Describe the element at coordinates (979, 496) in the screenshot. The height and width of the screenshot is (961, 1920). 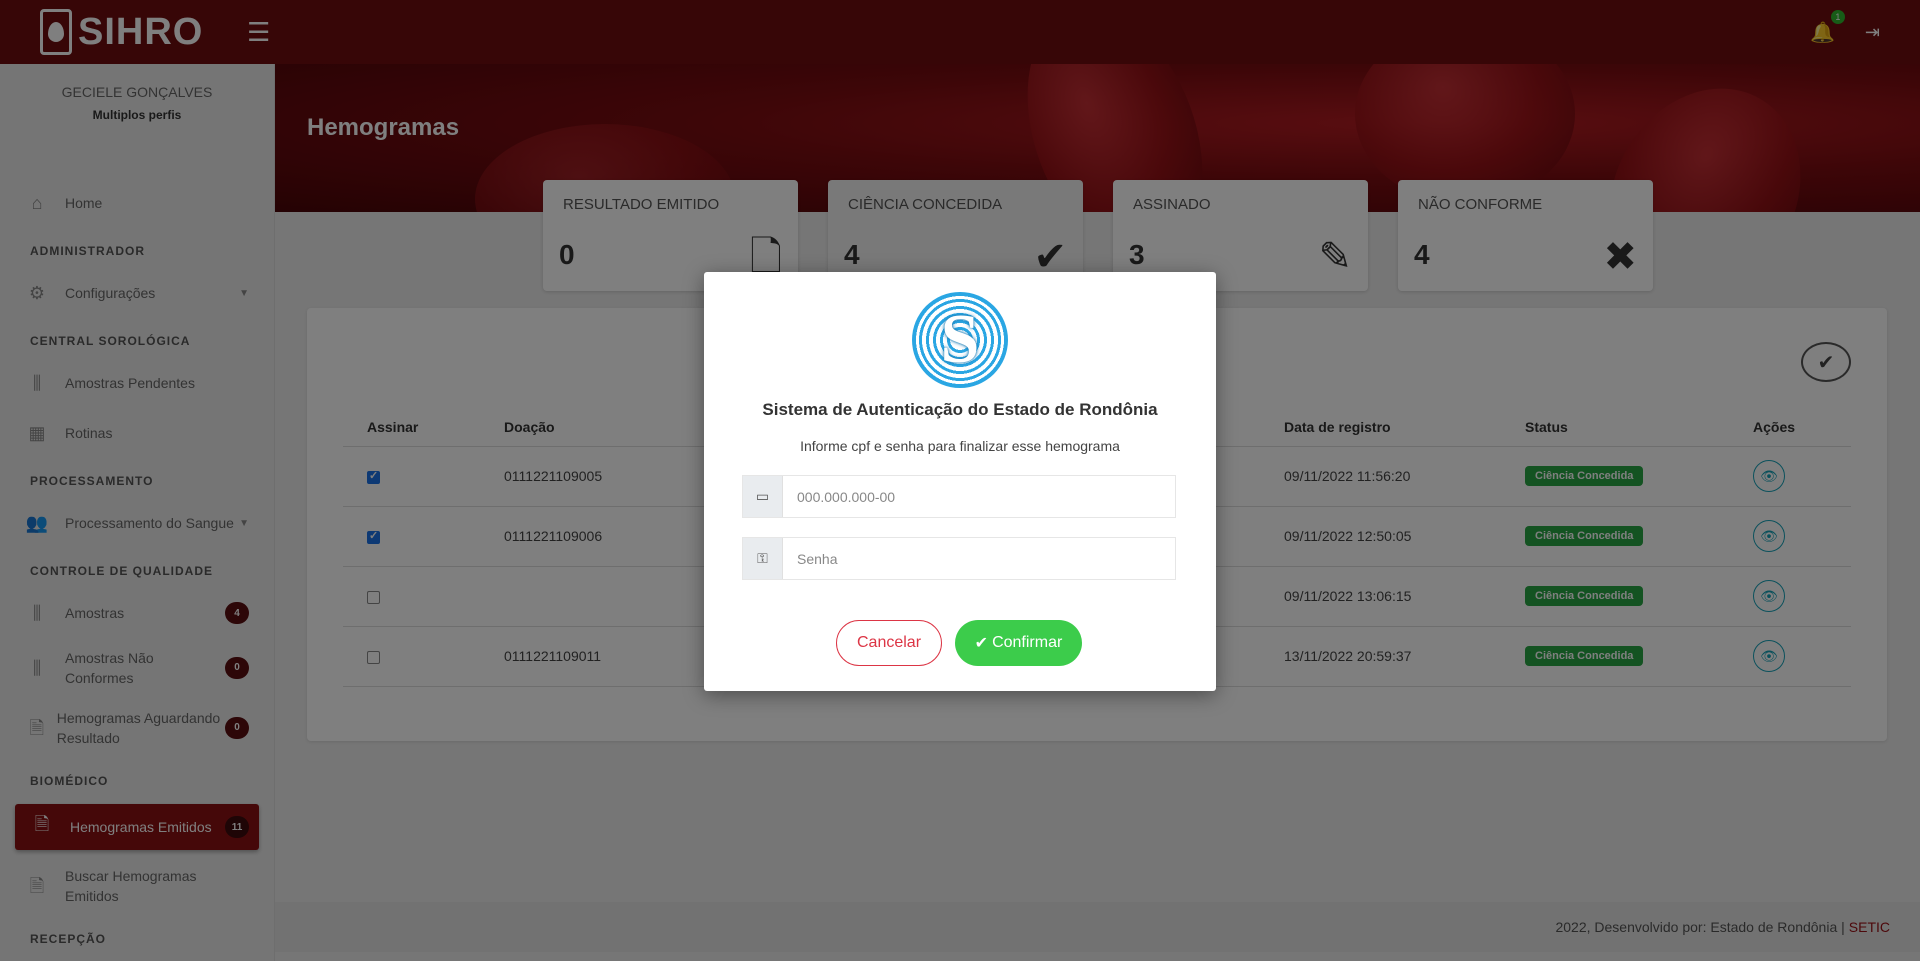
I see `cpf-input` at that location.